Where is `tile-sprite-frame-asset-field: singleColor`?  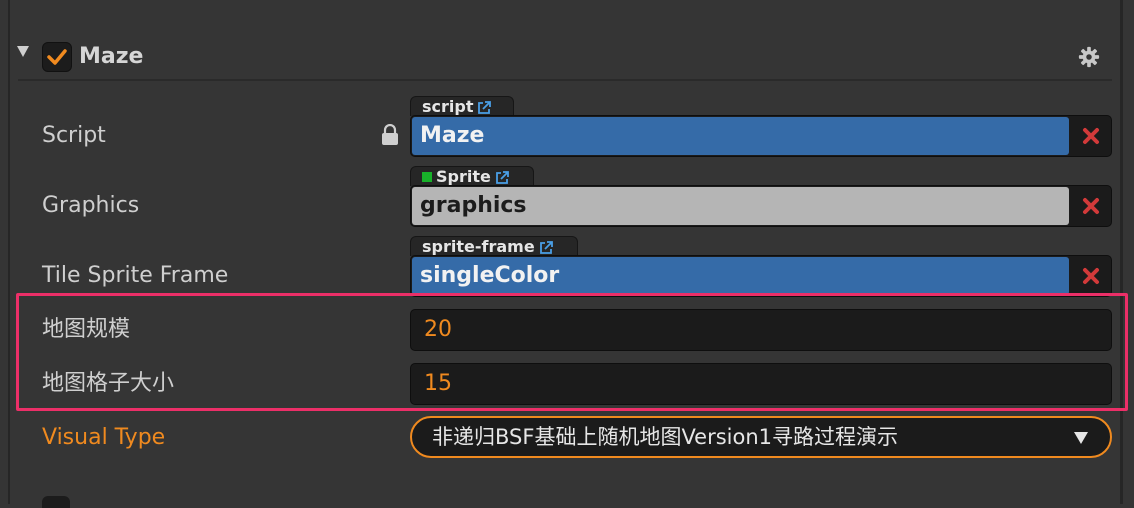
tile-sprite-frame-asset-field: singleColor is located at coordinates (761, 276).